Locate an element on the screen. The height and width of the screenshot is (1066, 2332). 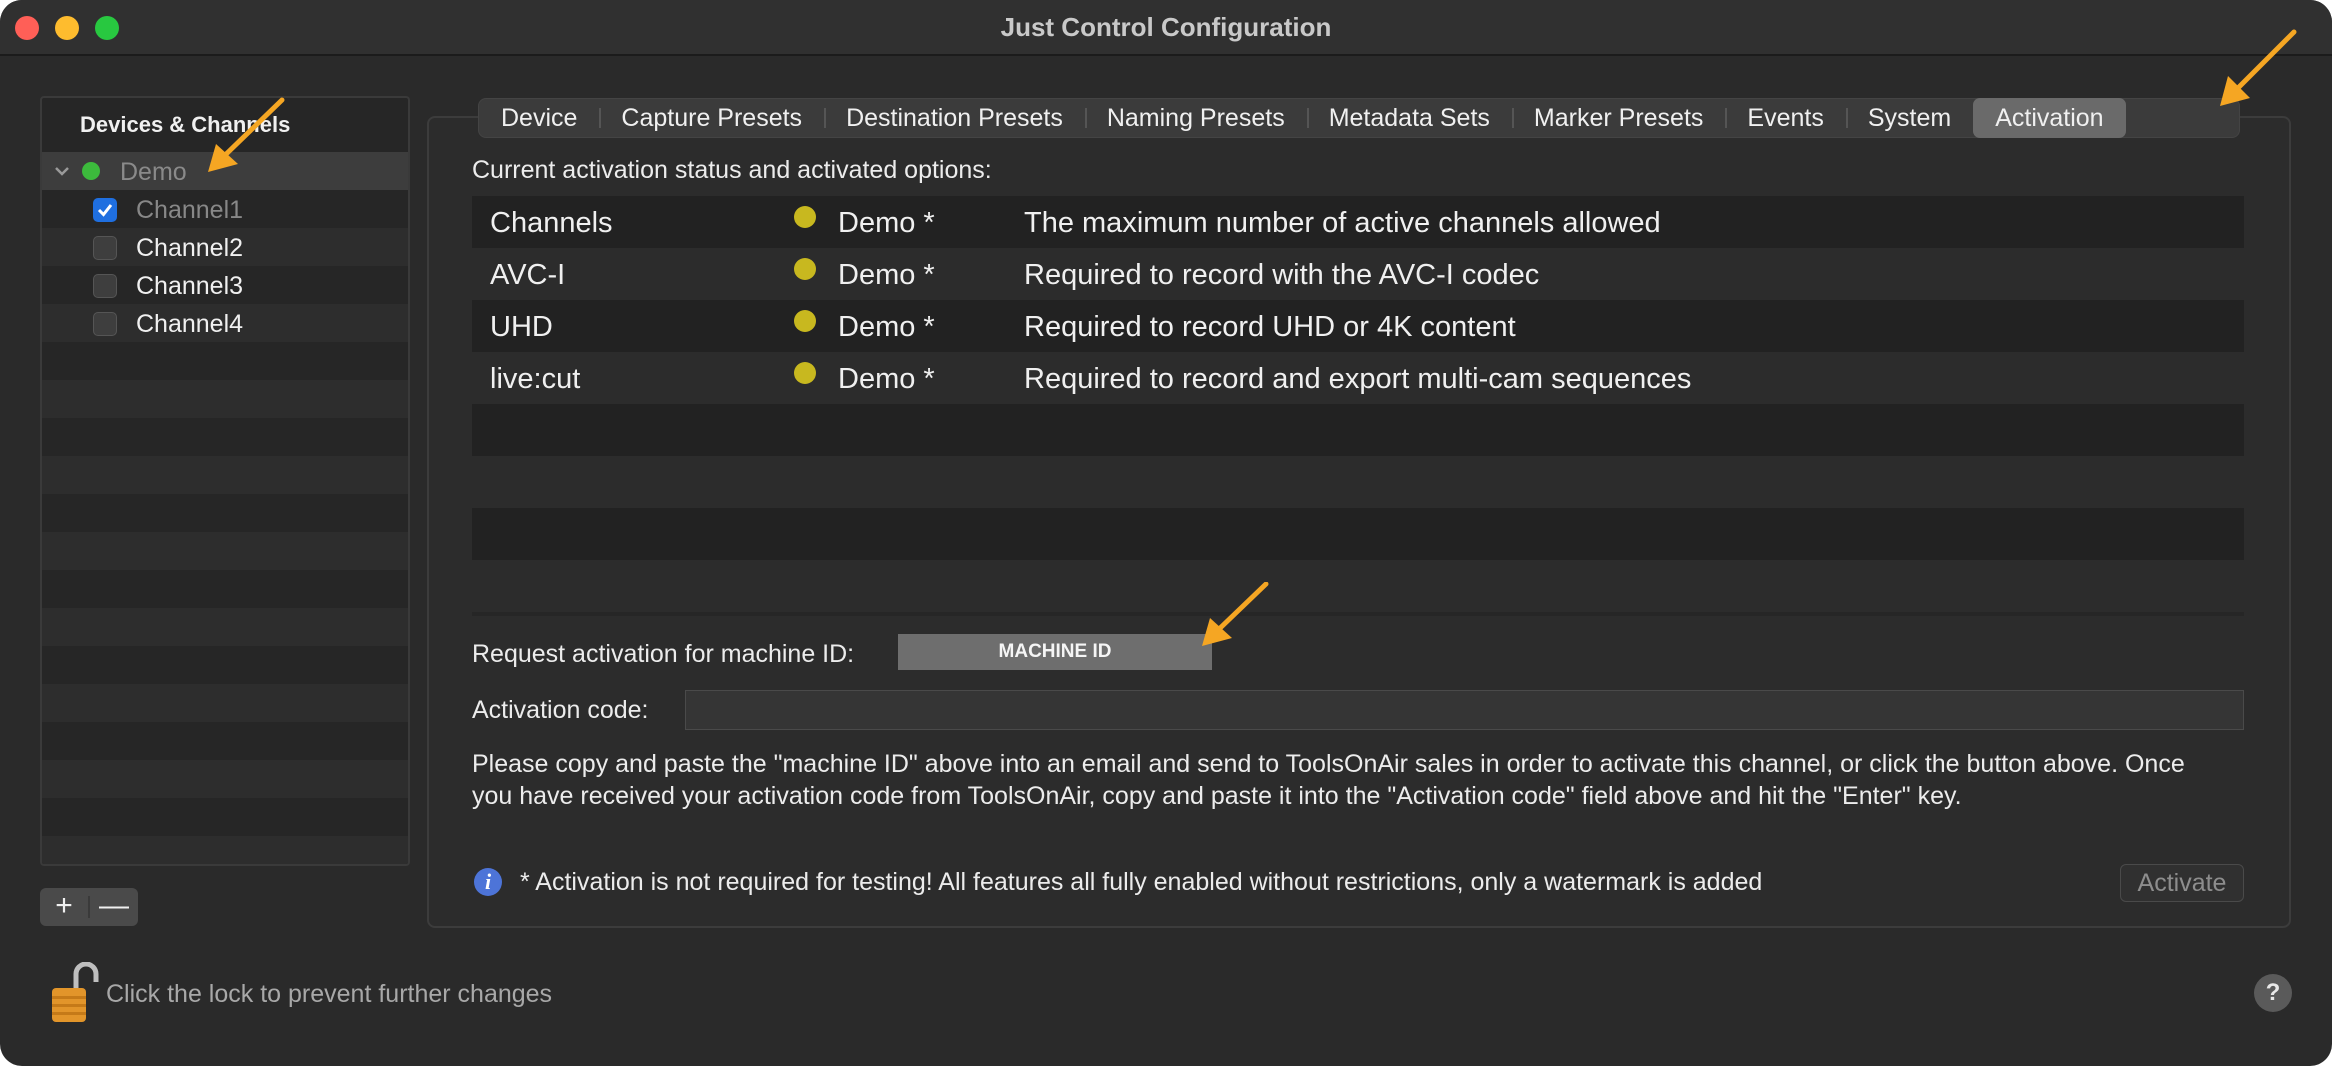
channel2-checkbox is located at coordinates (105, 248).